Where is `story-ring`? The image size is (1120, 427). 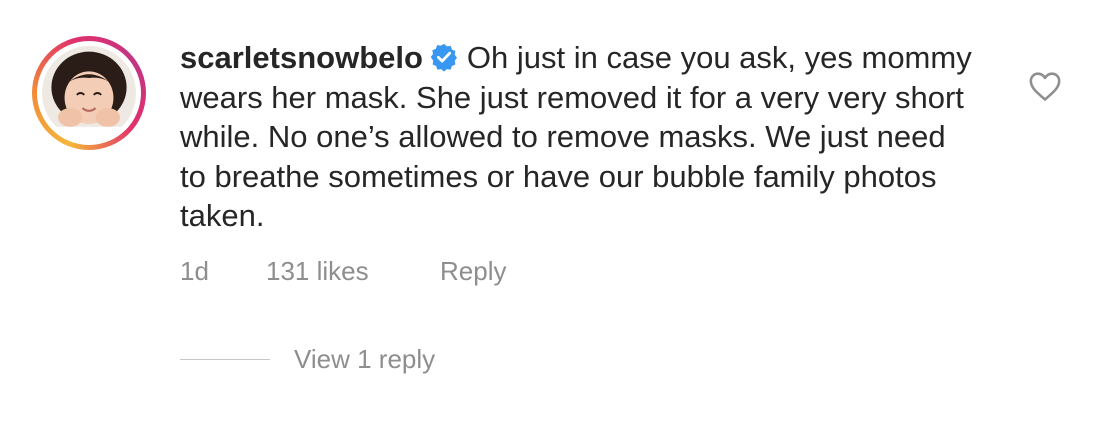 story-ring is located at coordinates (89, 93).